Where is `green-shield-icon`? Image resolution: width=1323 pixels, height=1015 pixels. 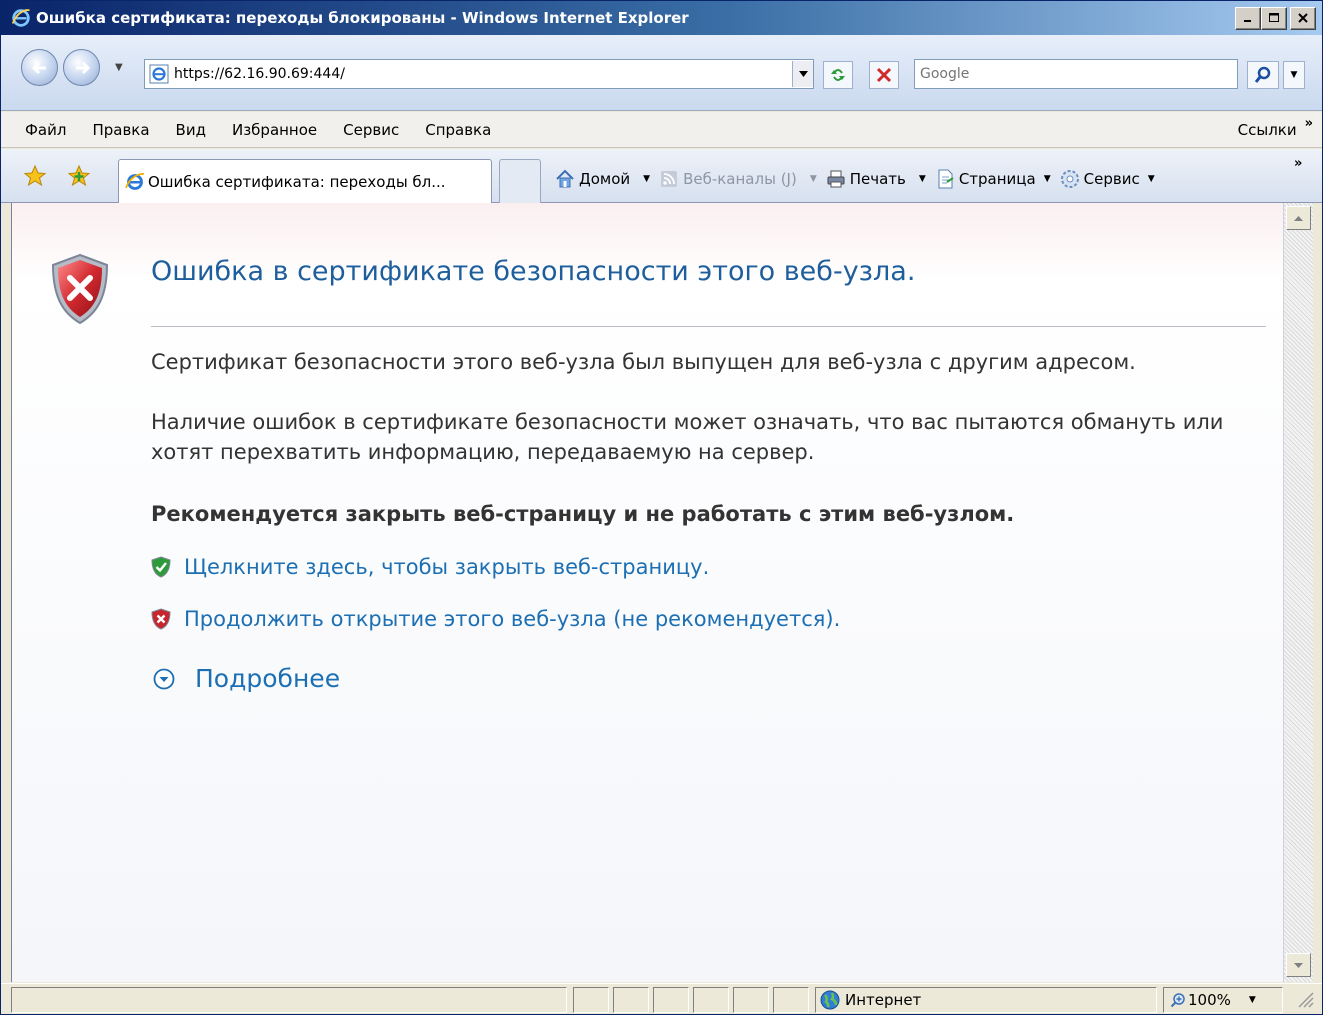
green-shield-icon is located at coordinates (161, 567).